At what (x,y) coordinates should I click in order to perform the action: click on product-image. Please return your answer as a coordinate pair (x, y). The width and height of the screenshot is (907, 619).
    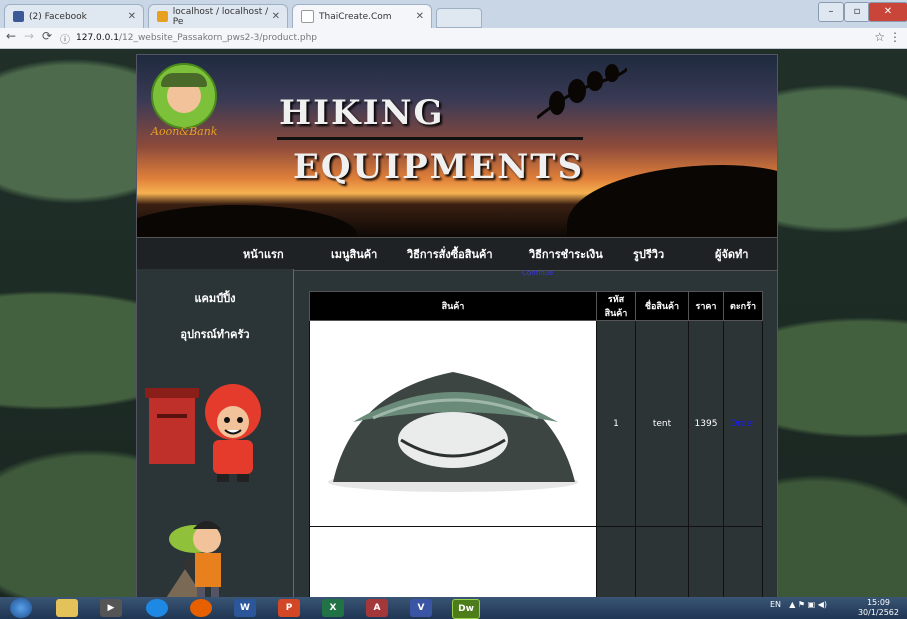
    Looking at the image, I should click on (453, 563).